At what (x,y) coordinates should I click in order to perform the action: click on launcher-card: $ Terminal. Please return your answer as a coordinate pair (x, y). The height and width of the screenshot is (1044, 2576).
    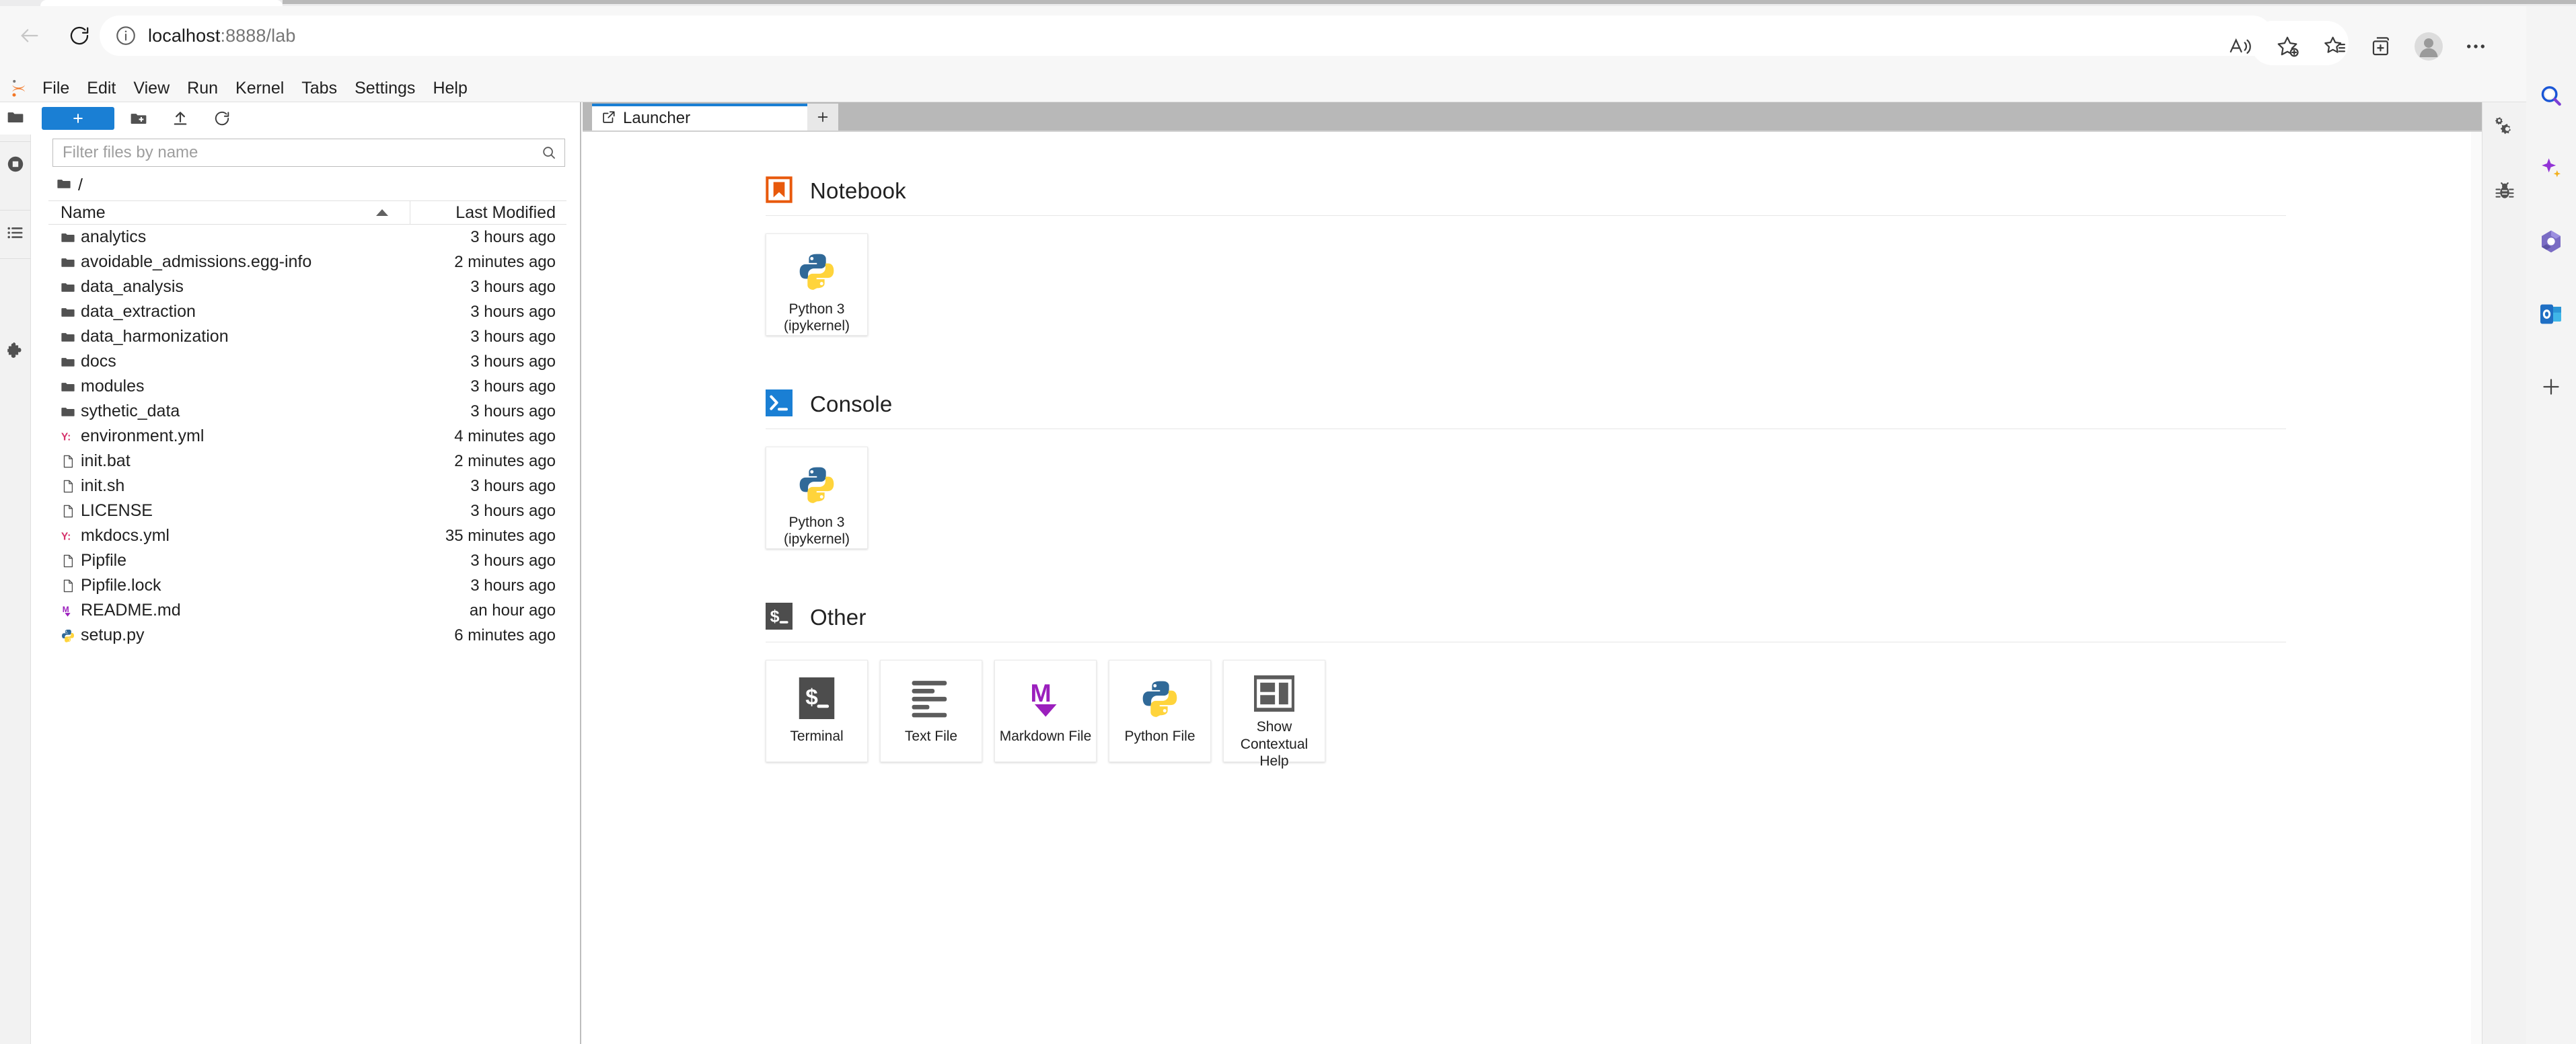
    Looking at the image, I should click on (817, 711).